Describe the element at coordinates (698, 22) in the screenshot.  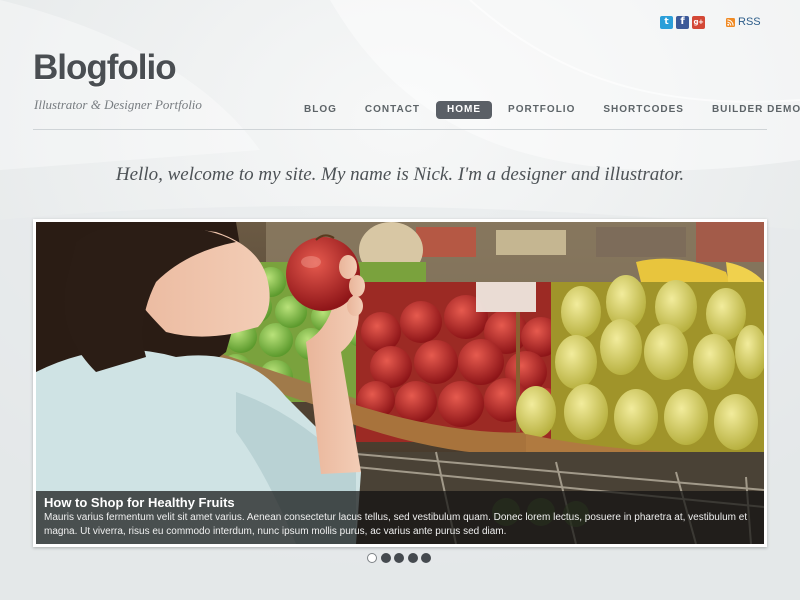
I see `google-plus-icon: g+` at that location.